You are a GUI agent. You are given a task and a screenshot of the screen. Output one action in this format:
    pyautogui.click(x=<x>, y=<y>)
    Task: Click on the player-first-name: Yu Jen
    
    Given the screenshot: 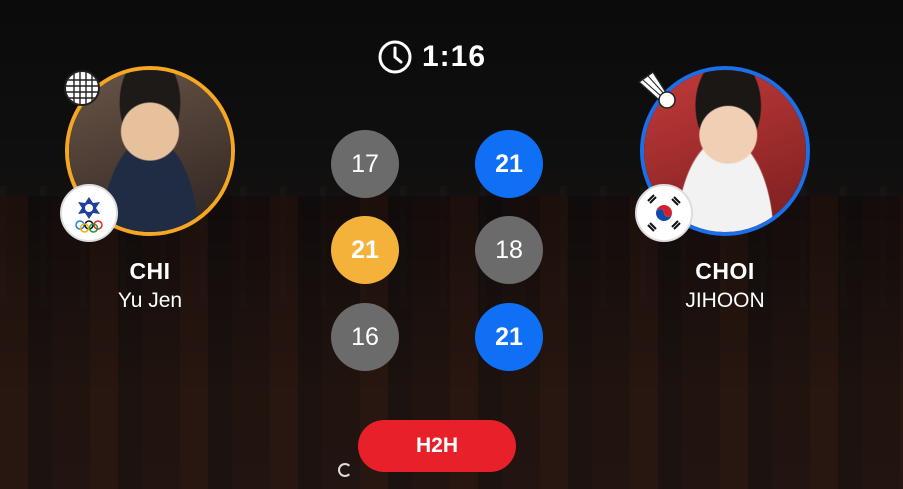 What is the action you would take?
    pyautogui.click(x=150, y=300)
    